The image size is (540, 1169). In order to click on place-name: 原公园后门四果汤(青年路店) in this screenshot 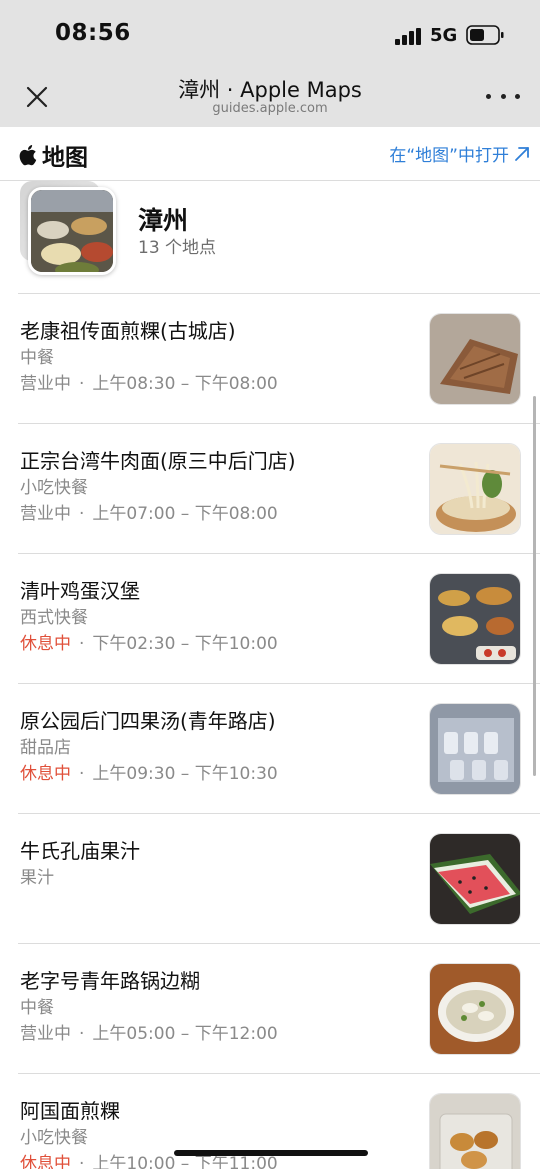, I will do `click(148, 721)`.